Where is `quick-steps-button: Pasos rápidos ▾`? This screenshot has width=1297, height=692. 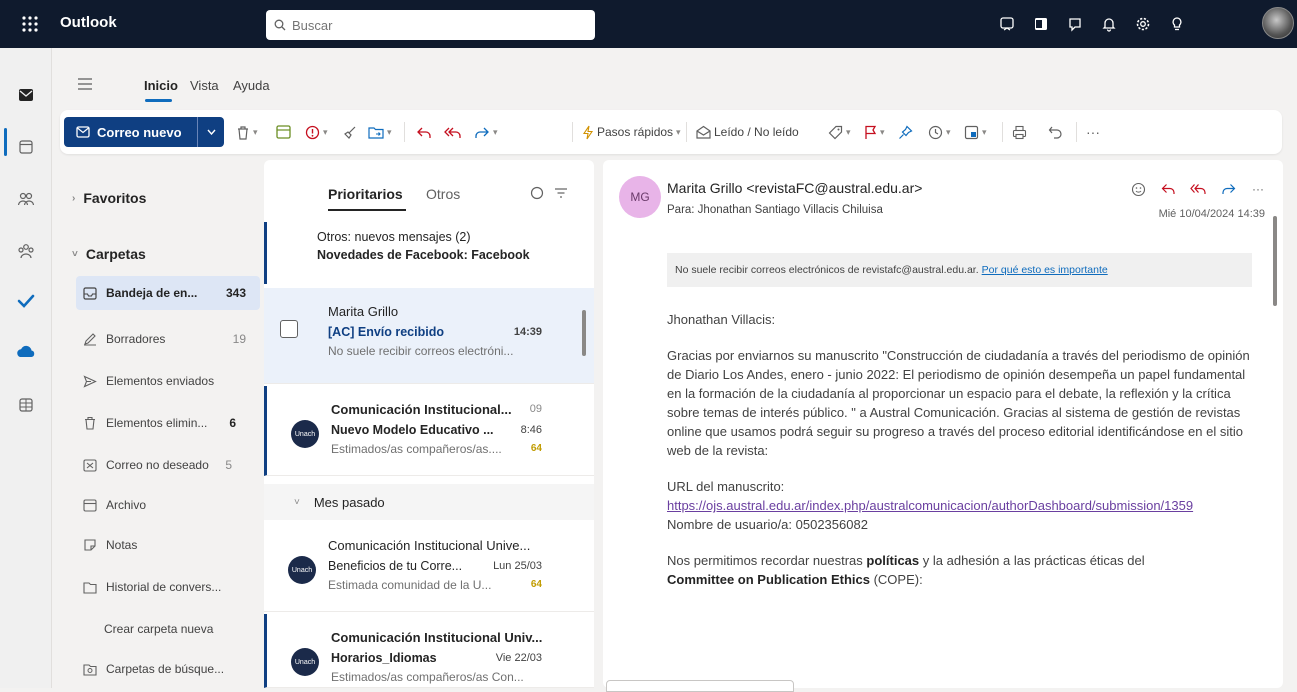
quick-steps-button: Pasos rápidos ▾ is located at coordinates (631, 132).